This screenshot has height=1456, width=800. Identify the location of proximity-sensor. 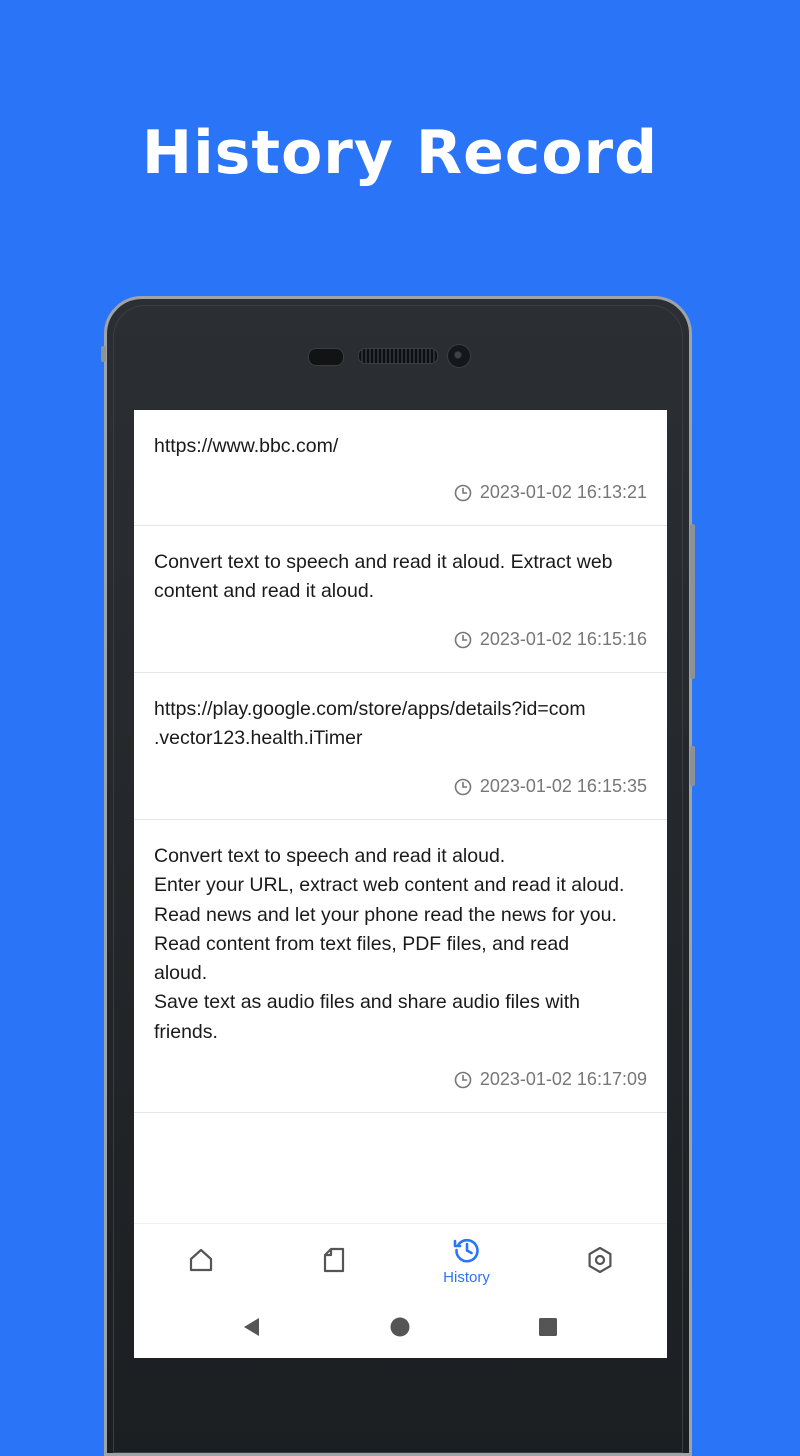
(326, 357).